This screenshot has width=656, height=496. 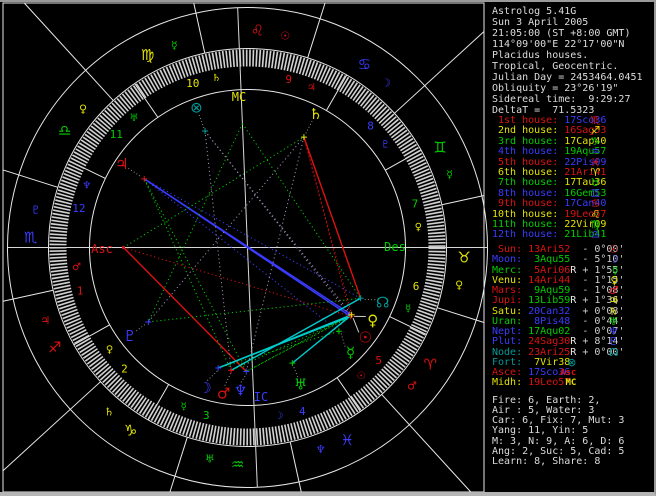 I want to click on sign-glyph-cancer: ♋, so click(x=364, y=65).